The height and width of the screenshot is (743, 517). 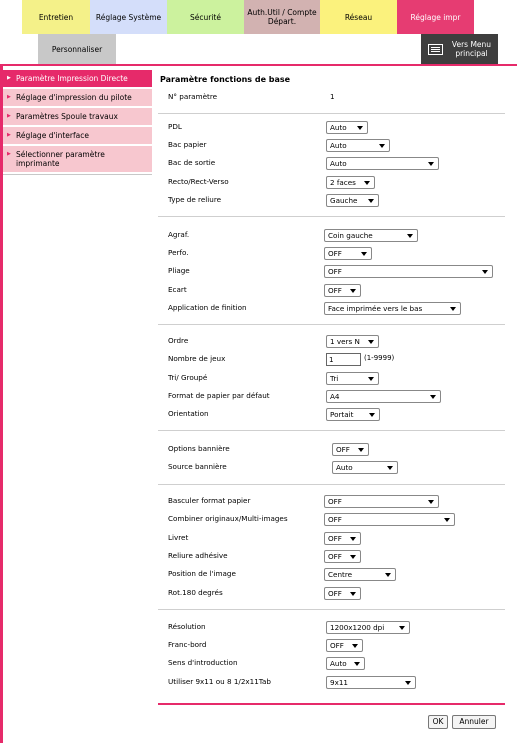 What do you see at coordinates (77, 116) in the screenshot?
I see `sidebar-item-spoule: Paramètres Spoule travaux` at bounding box center [77, 116].